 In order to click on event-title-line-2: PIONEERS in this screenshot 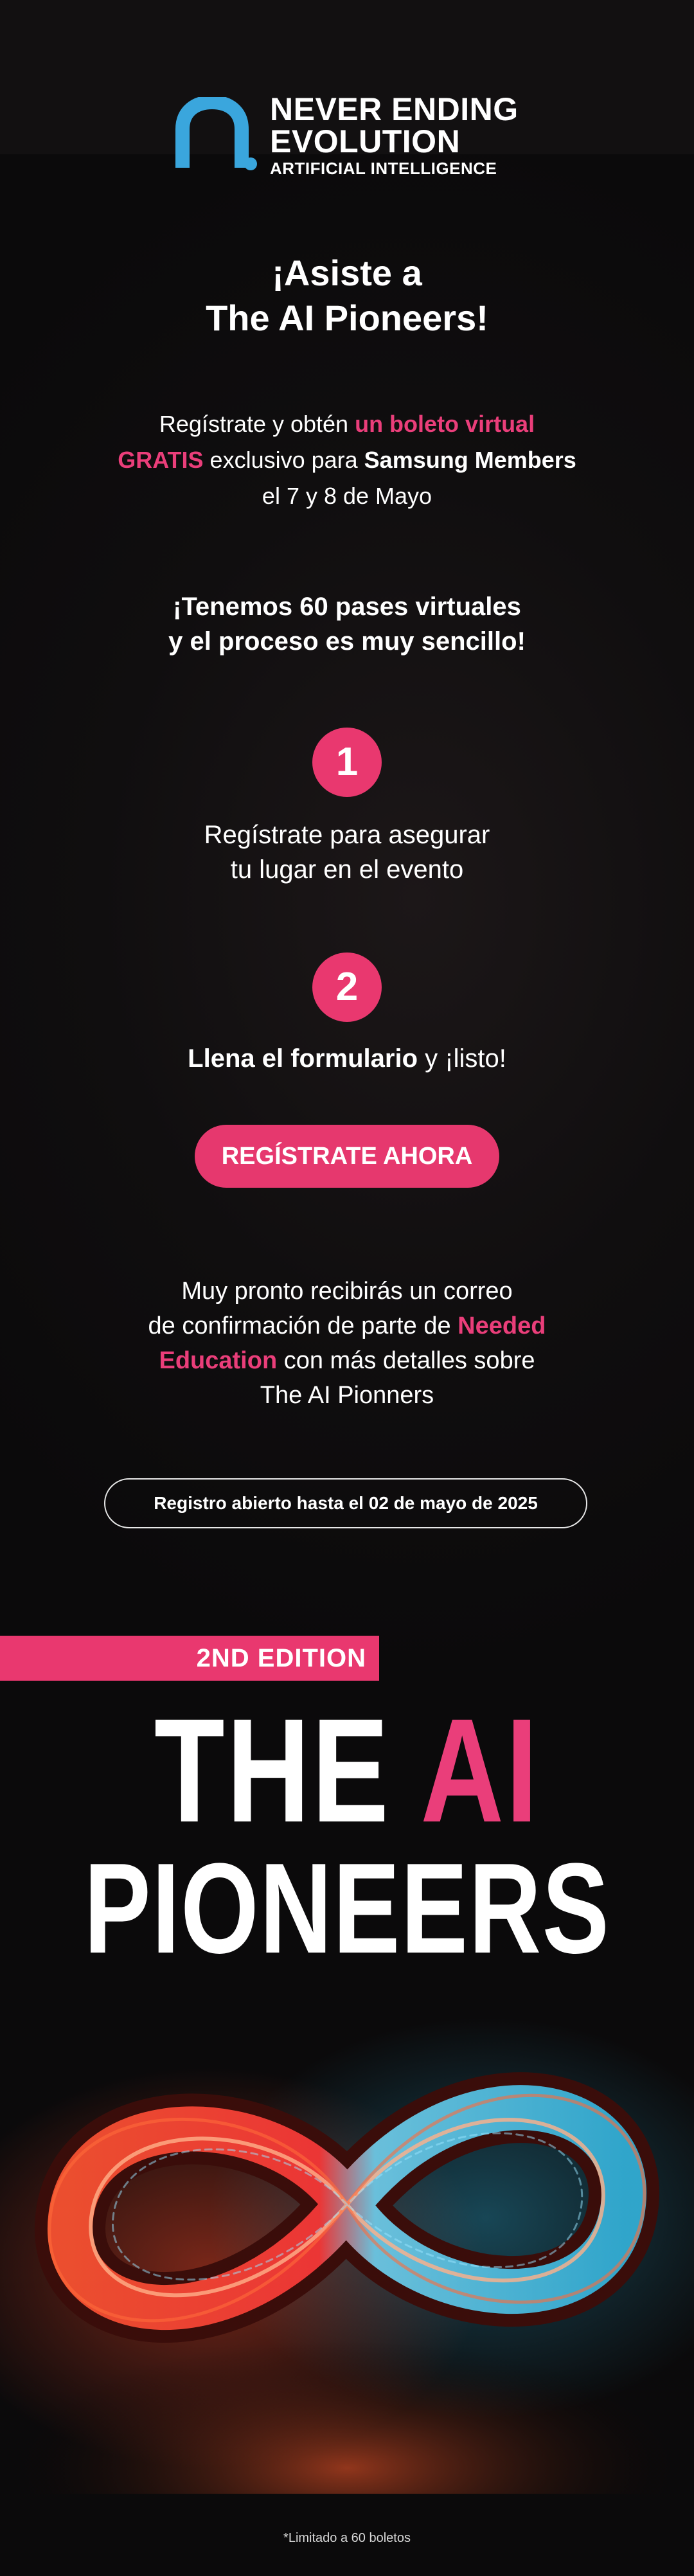, I will do `click(347, 1908)`.